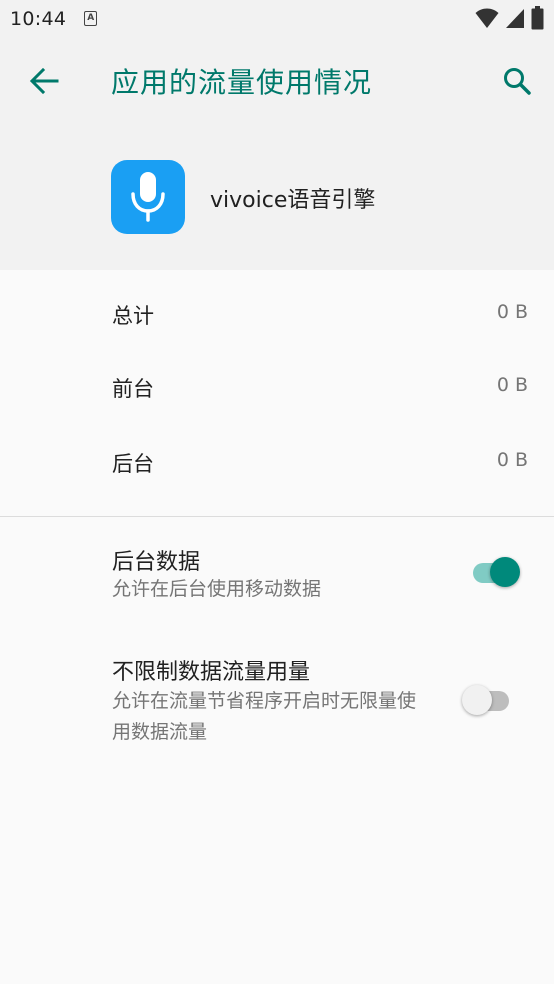 The image size is (554, 984). I want to click on background-data-subtitle: 允许在后台使用移动数据, so click(217, 589).